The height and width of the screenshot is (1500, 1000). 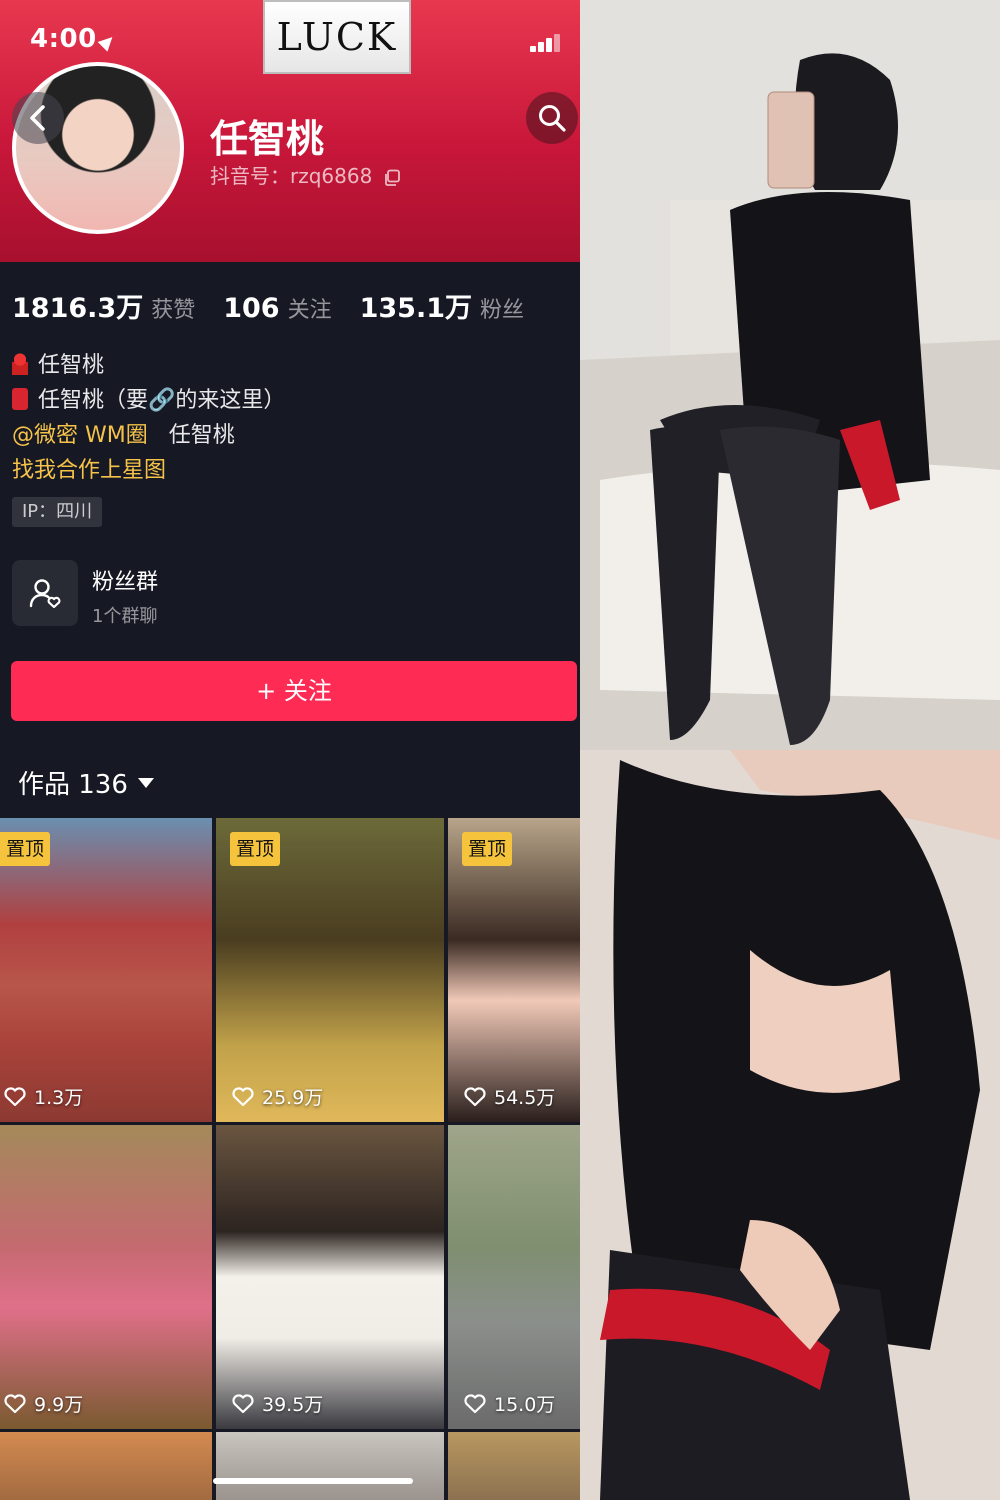 What do you see at coordinates (98, 148) in the screenshot?
I see `avatar` at bounding box center [98, 148].